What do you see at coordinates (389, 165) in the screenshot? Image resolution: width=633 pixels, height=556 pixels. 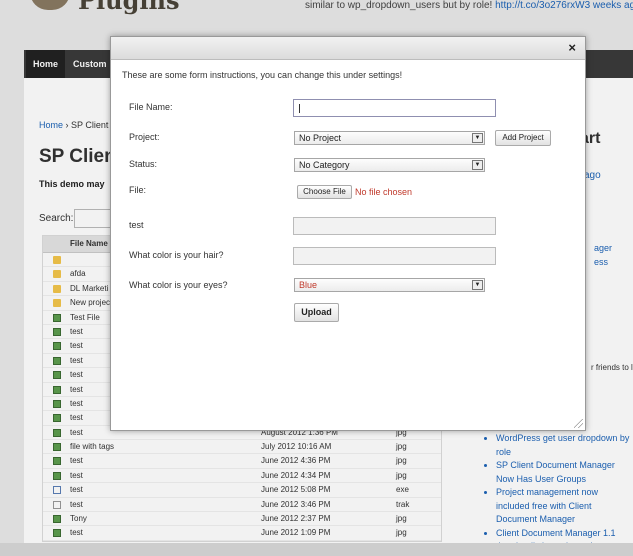 I see `status-select: No Category ▼` at bounding box center [389, 165].